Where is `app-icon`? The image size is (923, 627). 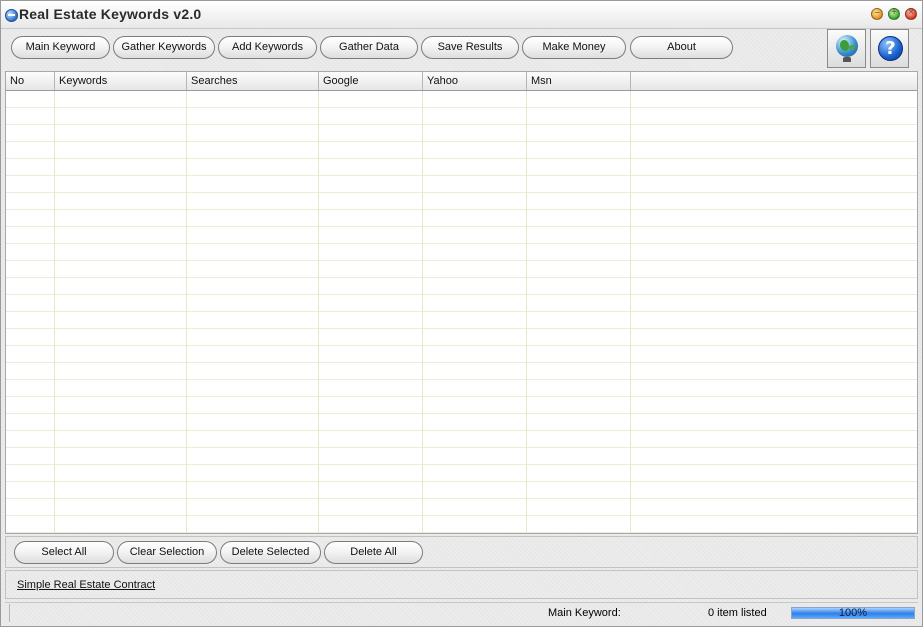
app-icon is located at coordinates (11, 15).